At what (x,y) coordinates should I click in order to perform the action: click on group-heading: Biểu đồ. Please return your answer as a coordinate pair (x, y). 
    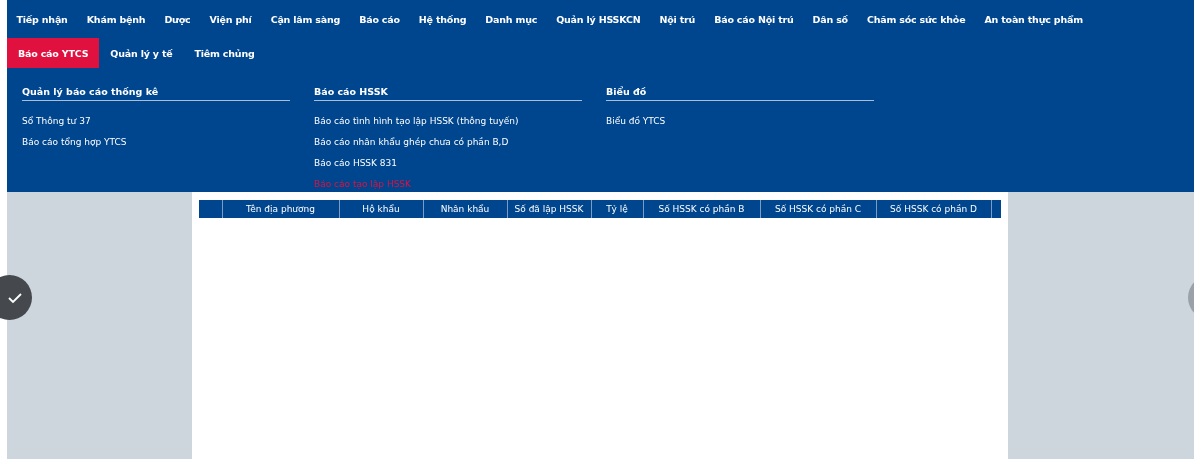
    Looking at the image, I should click on (740, 93).